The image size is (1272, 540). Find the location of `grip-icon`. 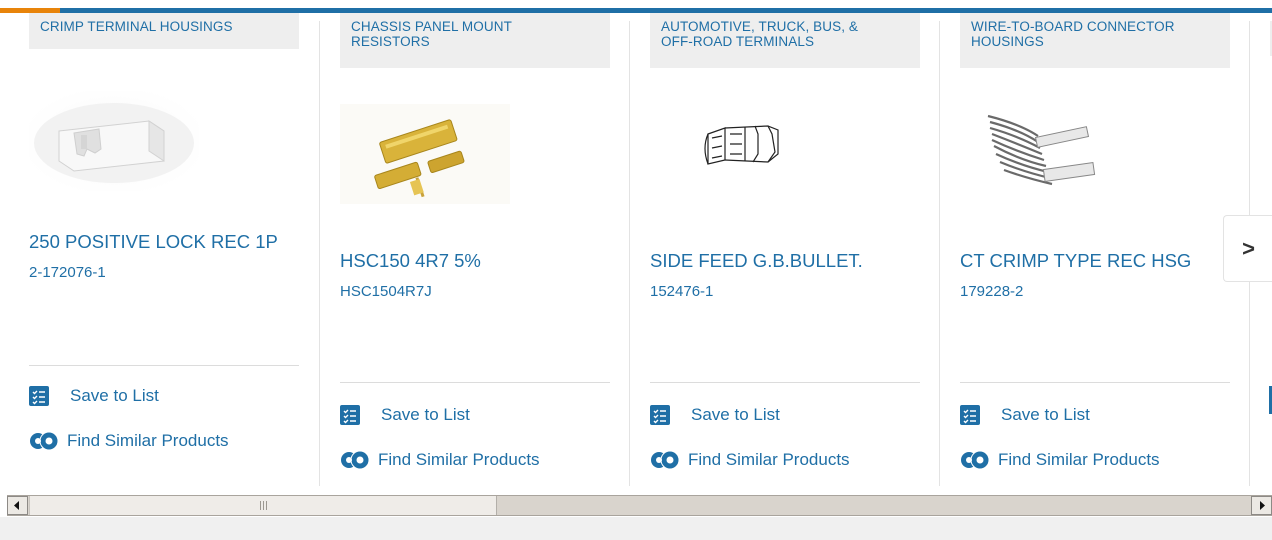

grip-icon is located at coordinates (263, 505).